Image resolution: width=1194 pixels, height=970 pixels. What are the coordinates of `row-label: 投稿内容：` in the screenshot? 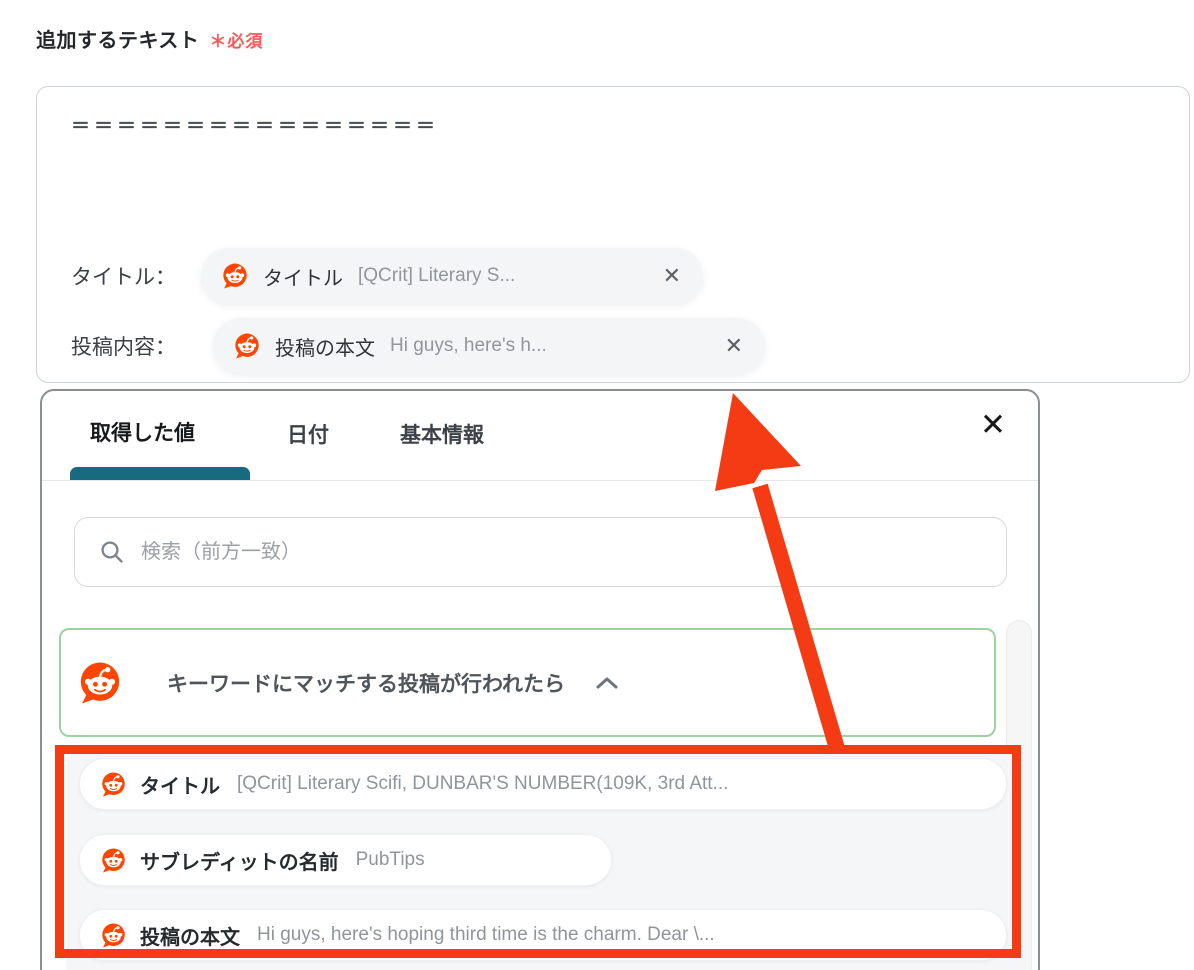 It's located at (123, 347).